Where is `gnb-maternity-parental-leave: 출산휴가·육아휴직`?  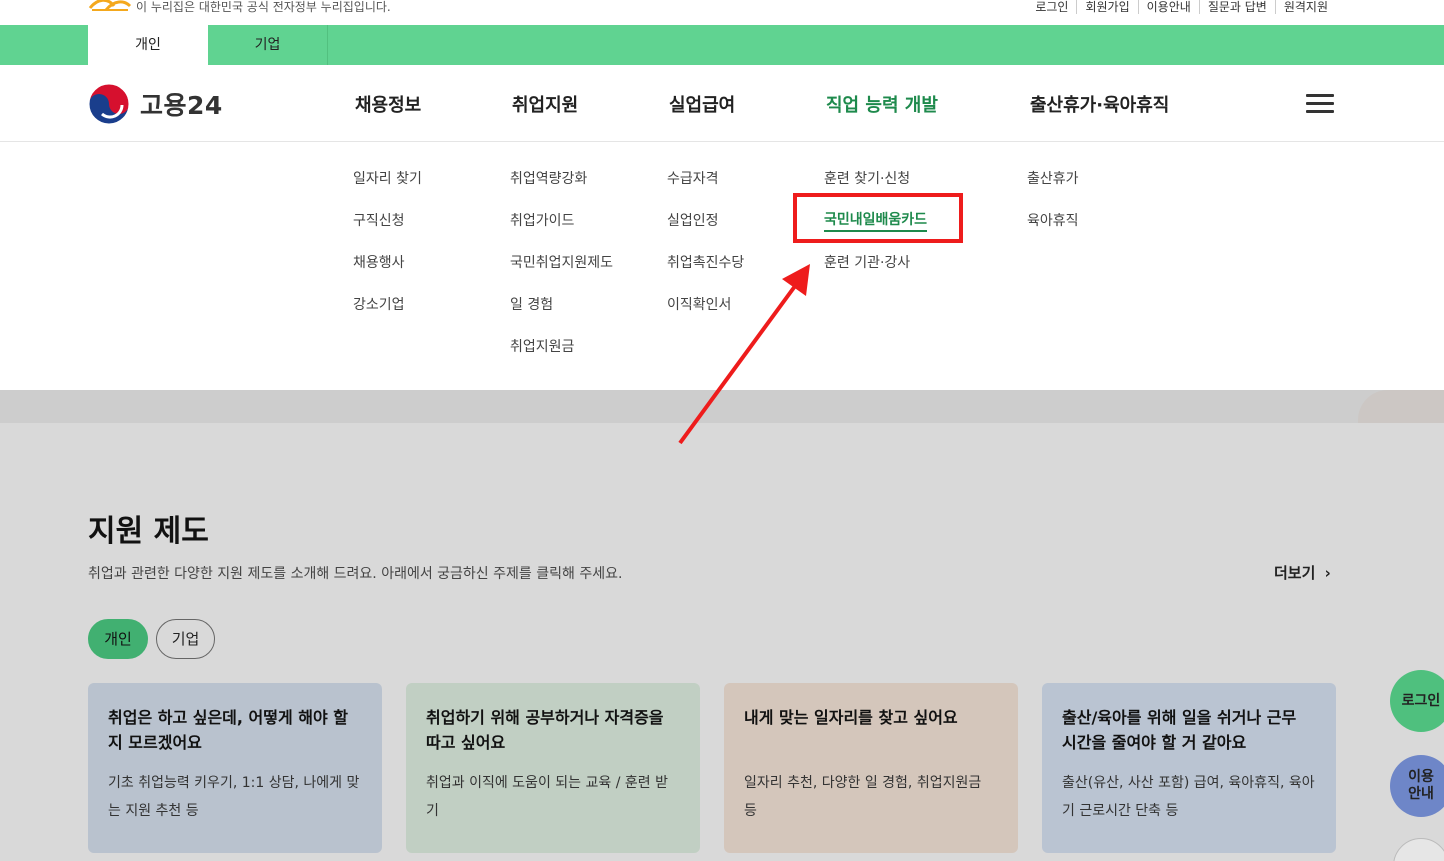
gnb-maternity-parental-leave: 출산휴가·육아휴직 is located at coordinates (1099, 104).